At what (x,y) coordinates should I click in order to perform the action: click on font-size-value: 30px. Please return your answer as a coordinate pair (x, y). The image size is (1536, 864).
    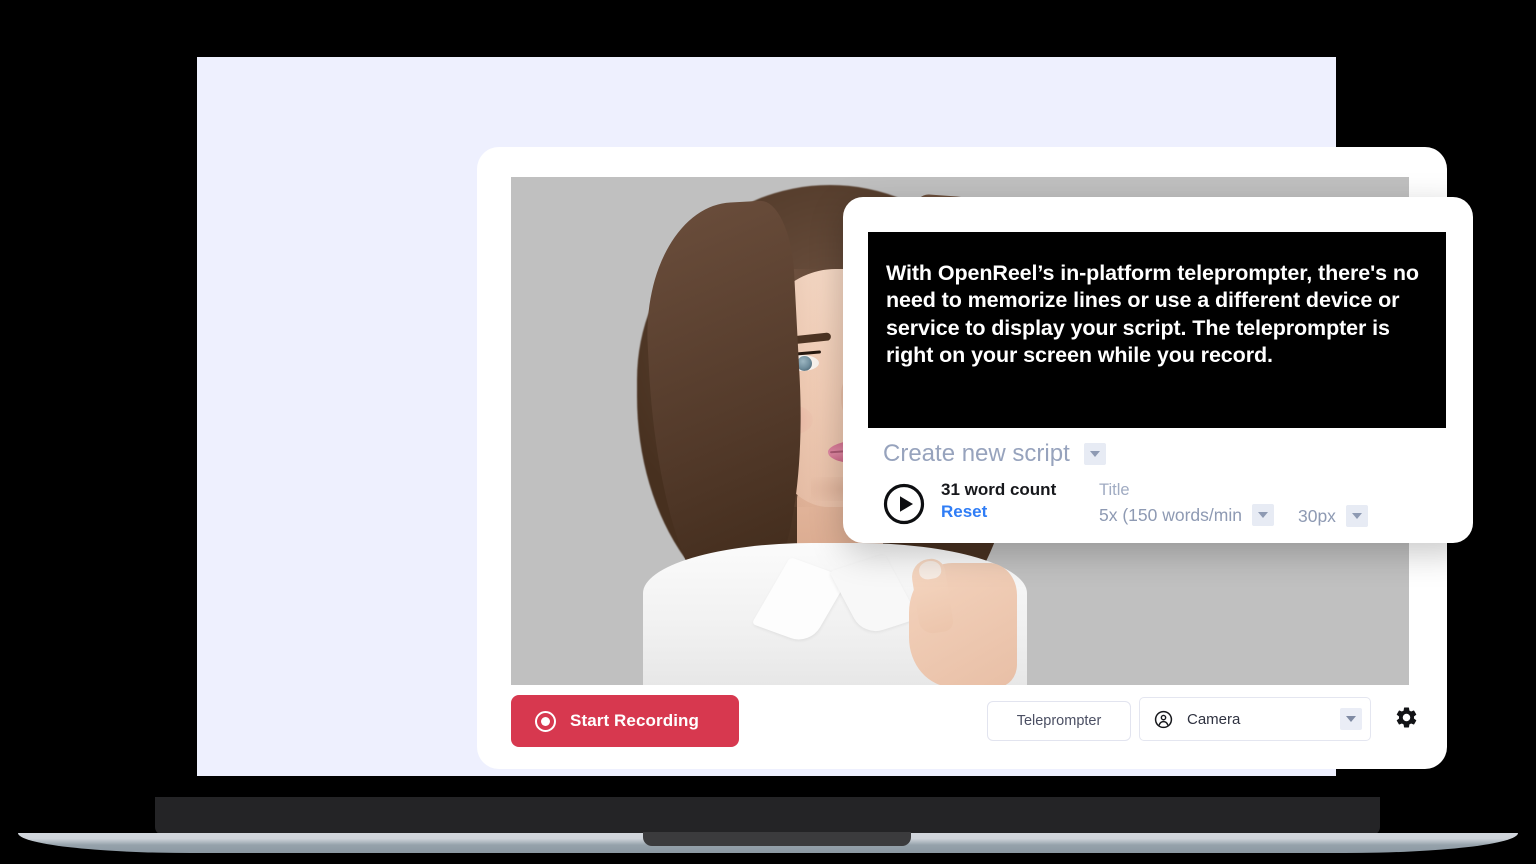
    Looking at the image, I should click on (1316, 515).